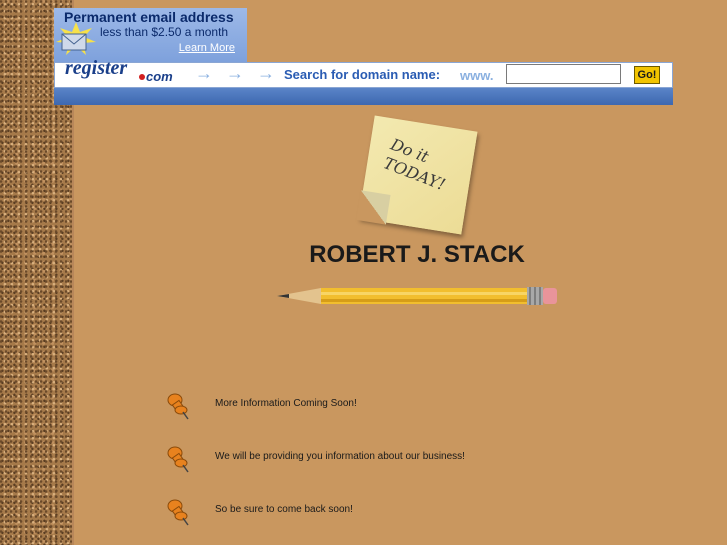  What do you see at coordinates (363, 96) in the screenshot?
I see `banner-strip` at bounding box center [363, 96].